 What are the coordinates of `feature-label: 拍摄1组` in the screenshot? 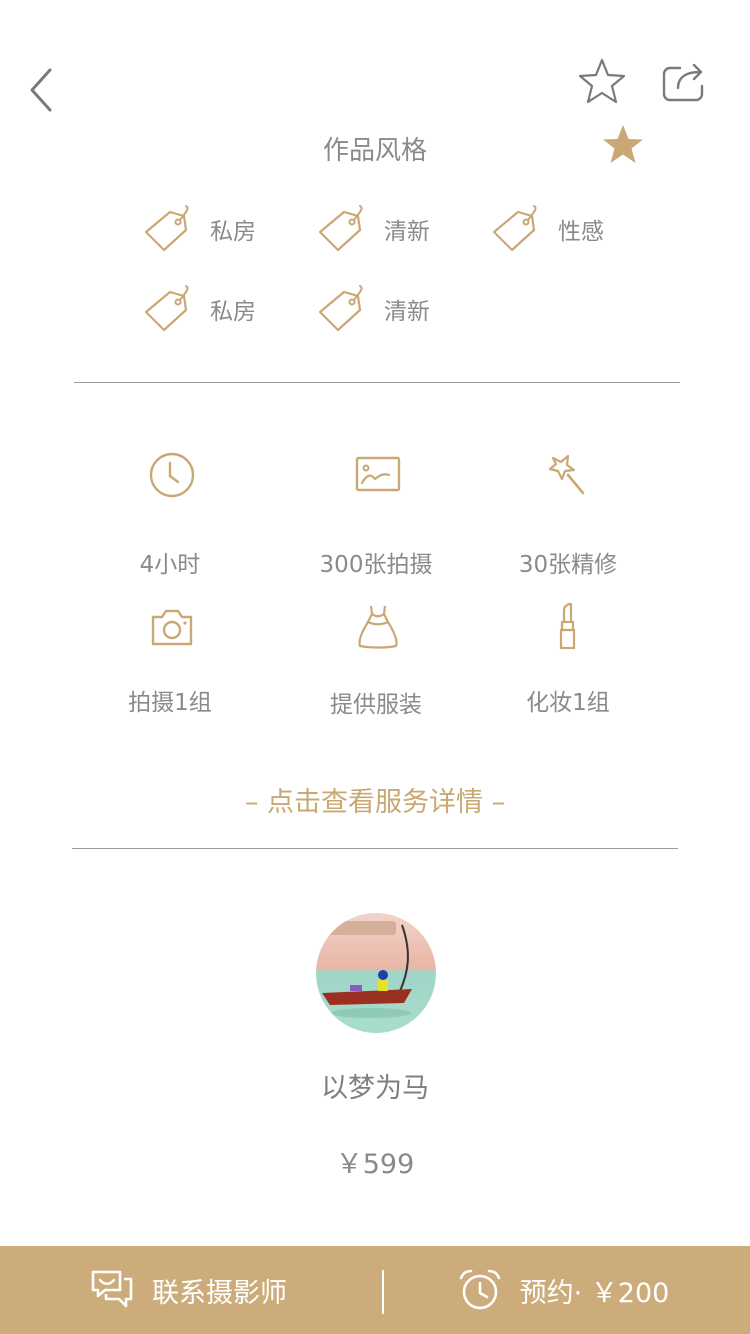 It's located at (170, 703).